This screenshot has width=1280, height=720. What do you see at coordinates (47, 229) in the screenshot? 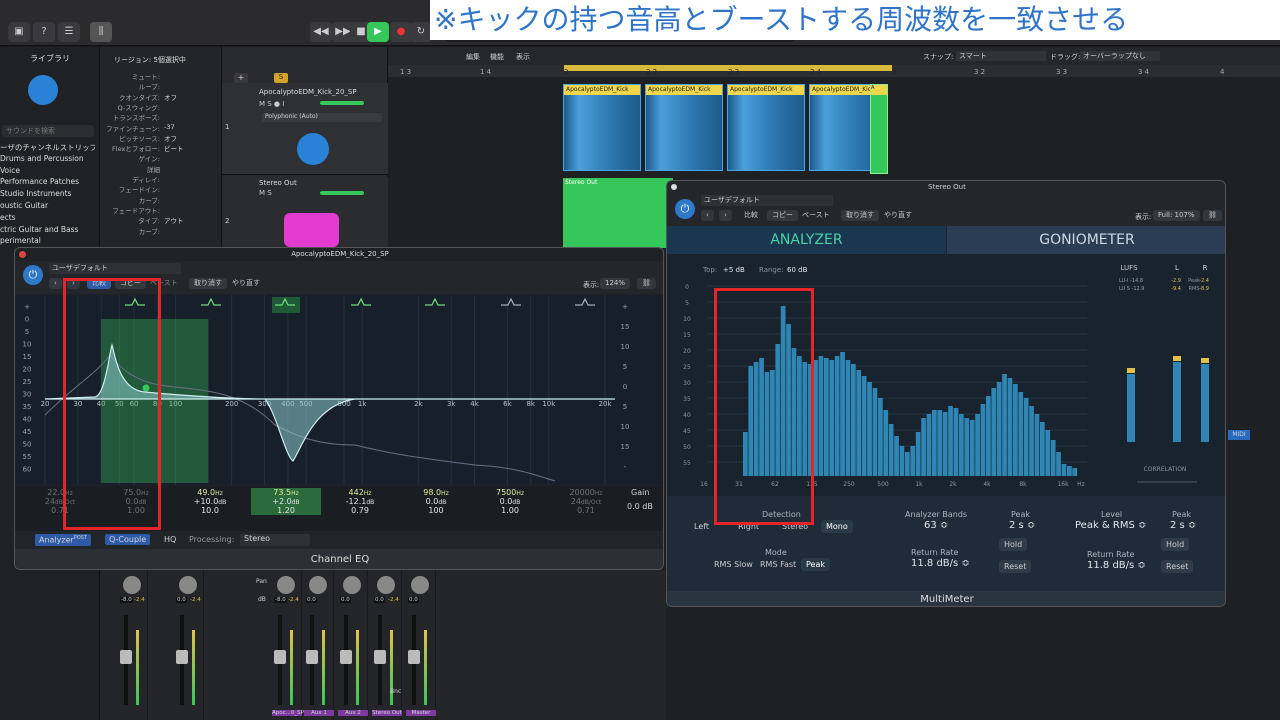
I see `library-item: ctric Guitar and Bass` at bounding box center [47, 229].